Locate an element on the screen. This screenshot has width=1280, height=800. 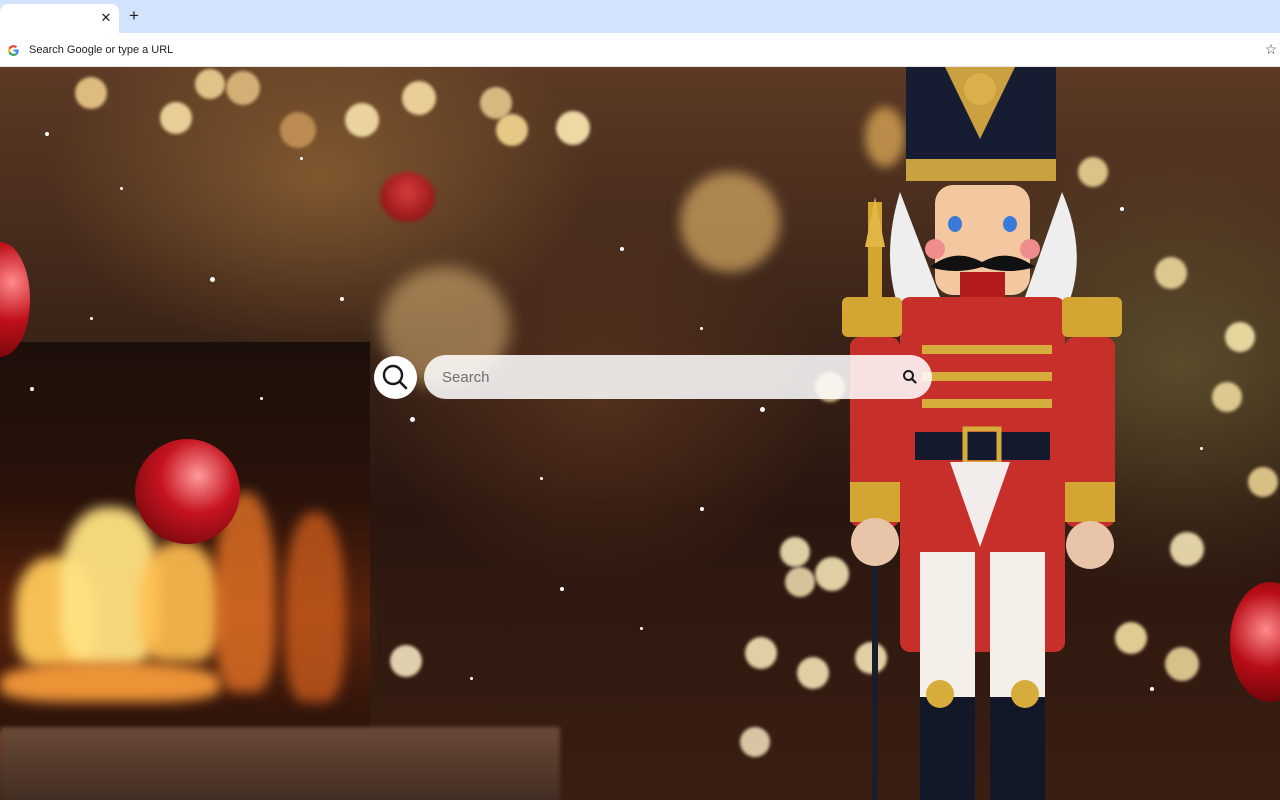
toolbar: Search Google or type a URL ☆ is located at coordinates (640, 50).